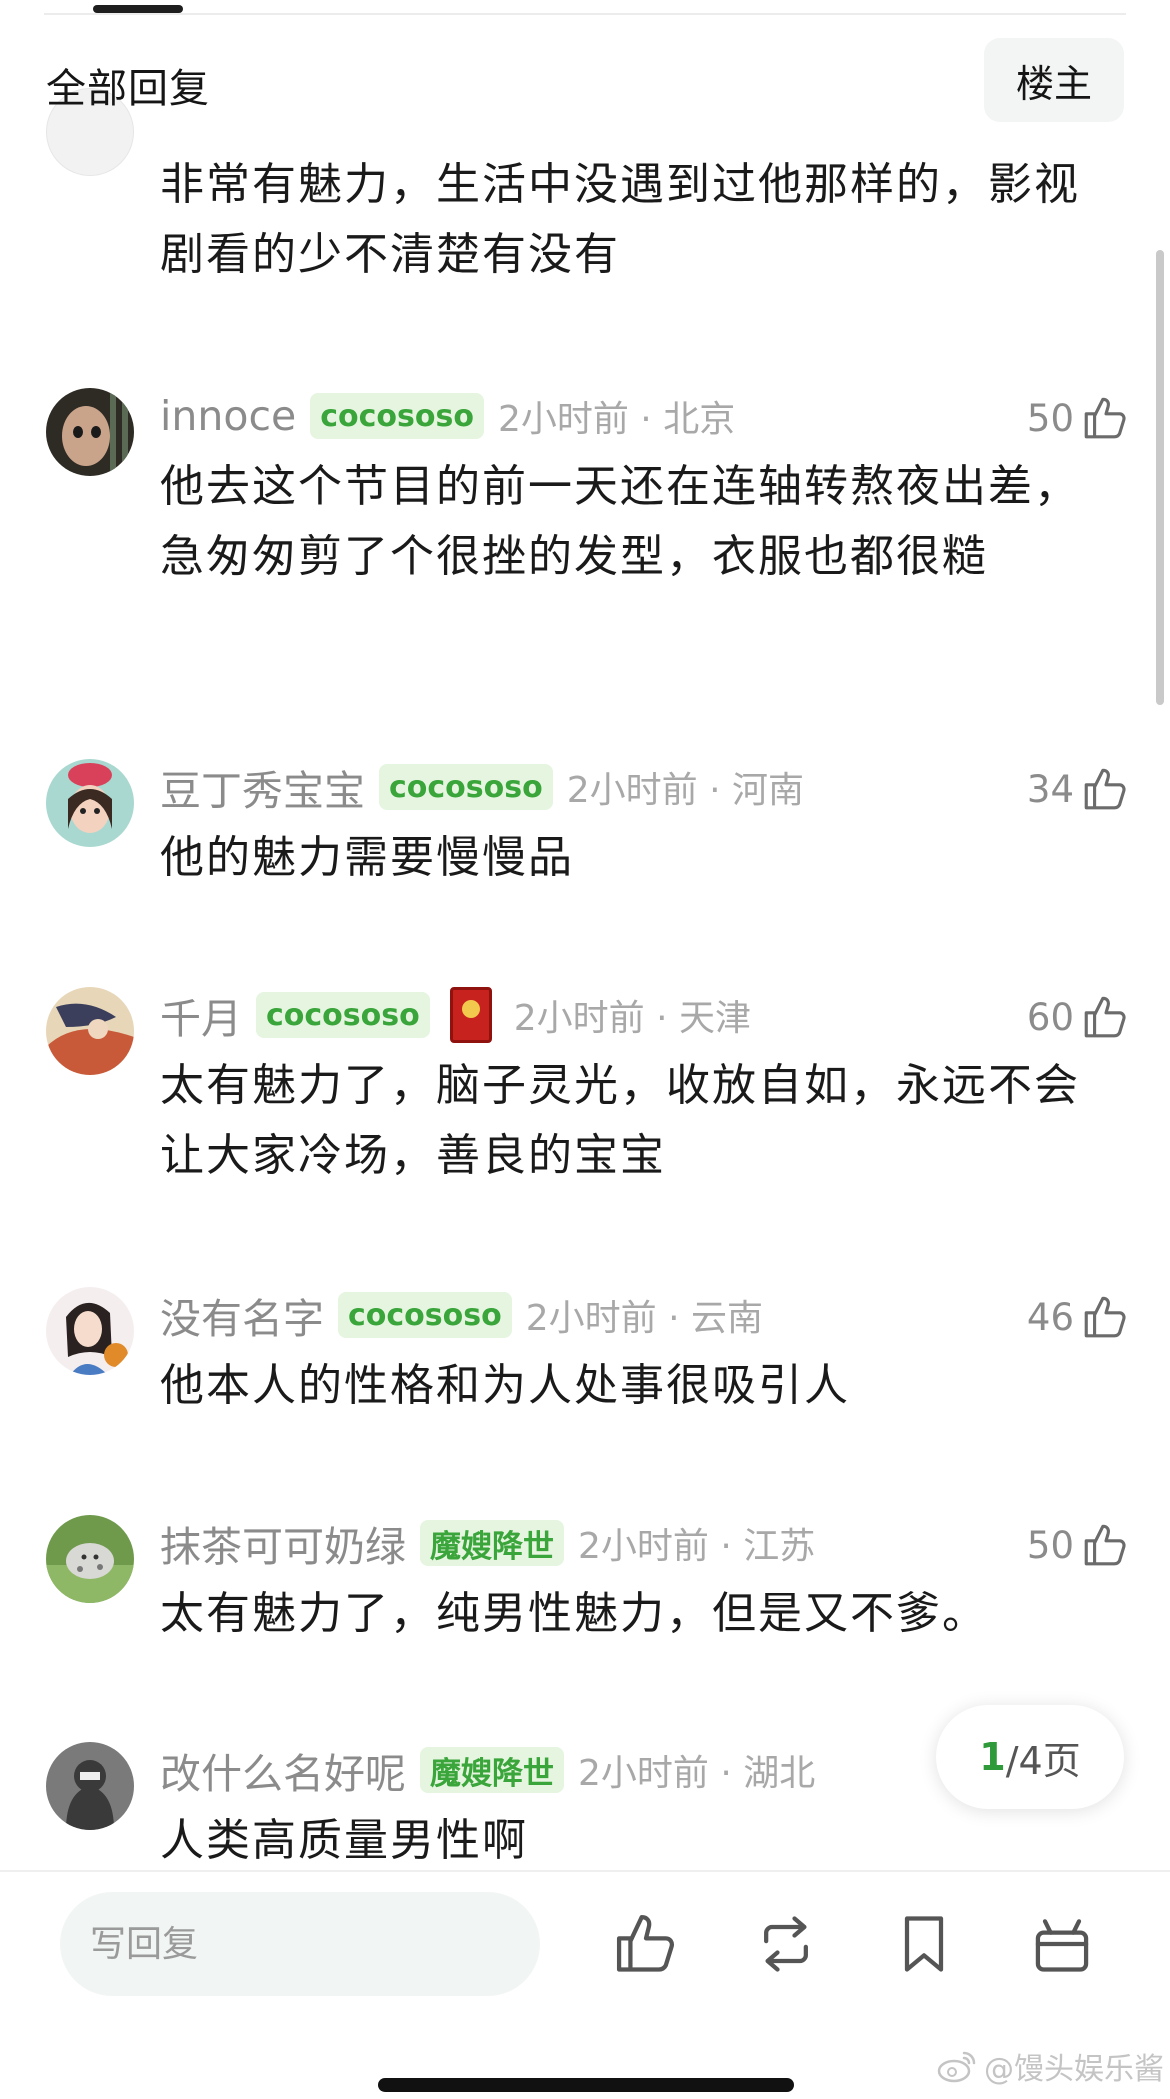 This screenshot has width=1170, height=2099. Describe the element at coordinates (1078, 1017) in the screenshot. I see `like-button: 60` at that location.